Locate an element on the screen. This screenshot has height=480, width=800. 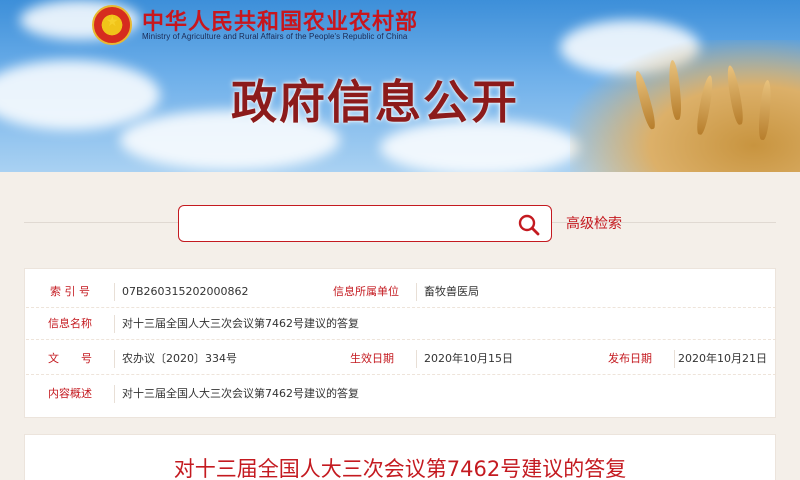
document-card: 对十三届全国人大三次会议第7462号建议的答复 is located at coordinates (400, 457).